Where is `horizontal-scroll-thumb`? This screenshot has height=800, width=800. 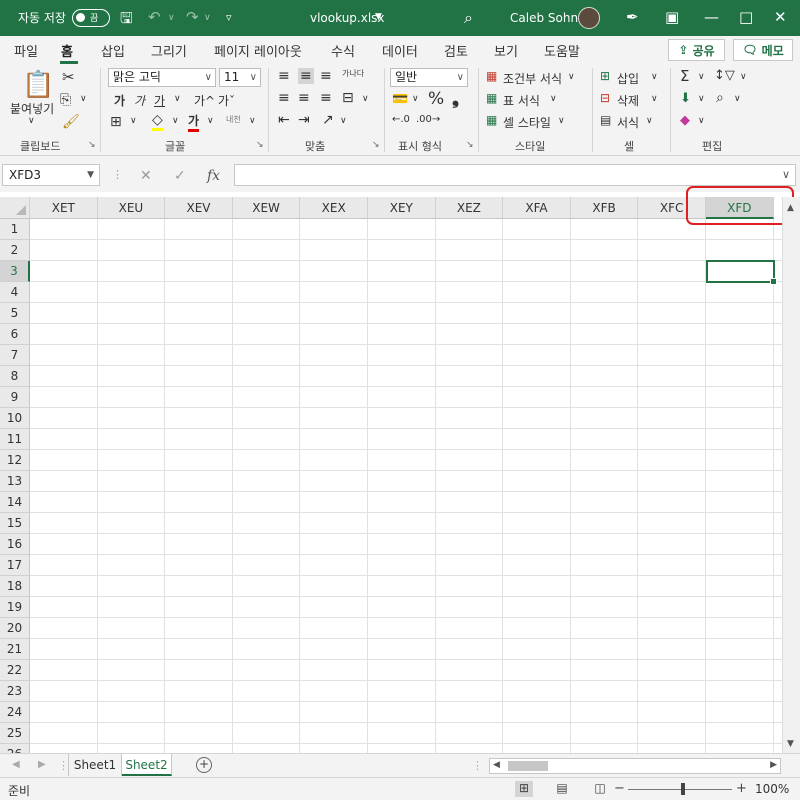
horizontal-scroll-thumb is located at coordinates (528, 766).